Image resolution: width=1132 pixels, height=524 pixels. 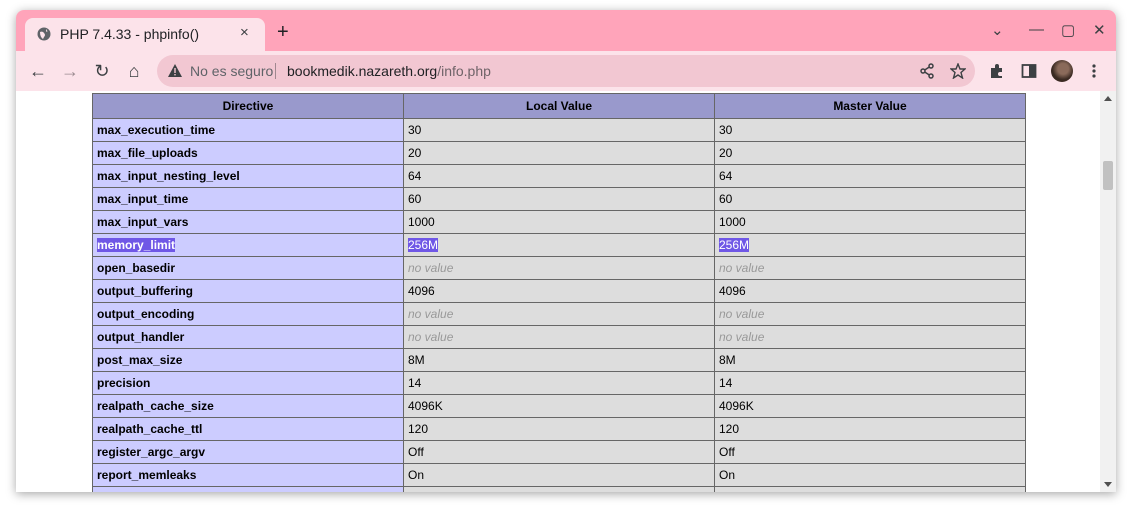 What do you see at coordinates (997, 30) in the screenshot?
I see `tab-search-icon: ⌄` at bounding box center [997, 30].